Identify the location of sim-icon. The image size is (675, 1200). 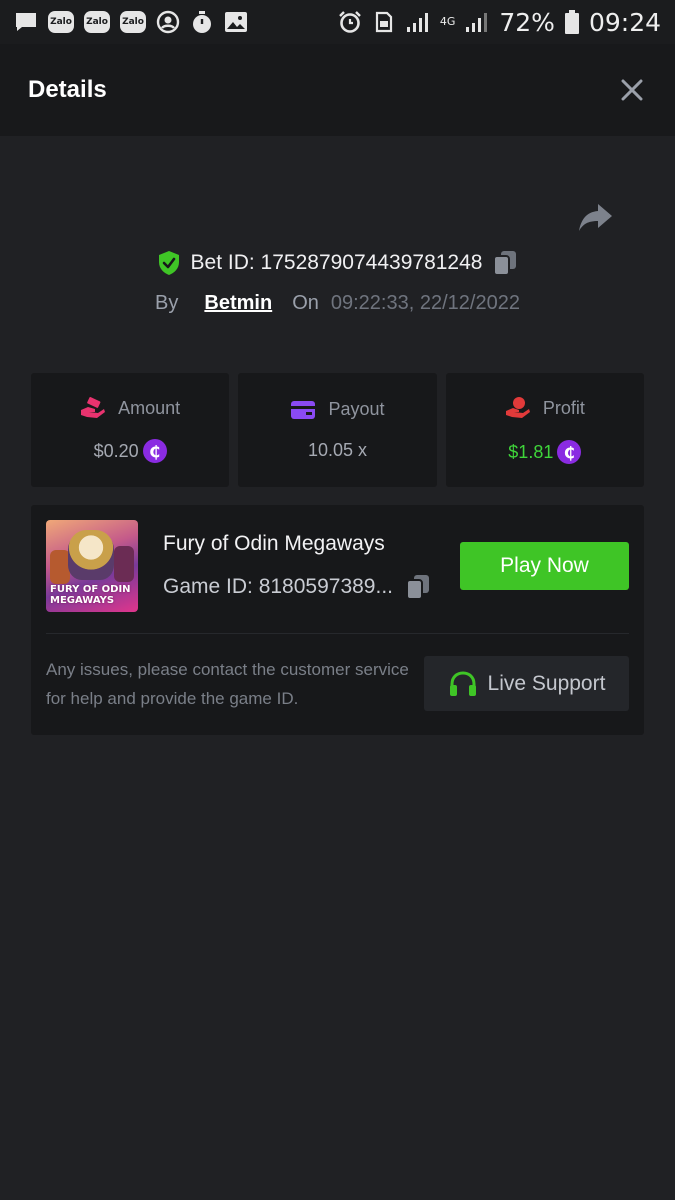
(384, 22).